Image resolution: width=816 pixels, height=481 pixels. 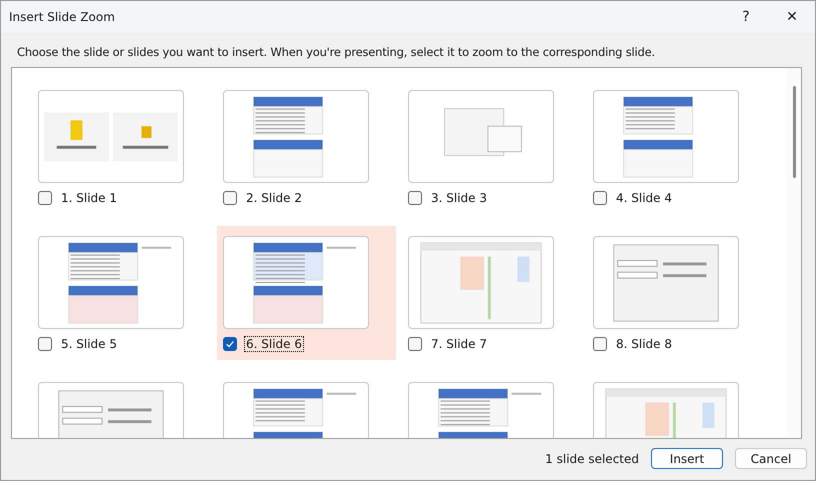 I want to click on slide-label: 8. Slide 8, so click(x=644, y=344).